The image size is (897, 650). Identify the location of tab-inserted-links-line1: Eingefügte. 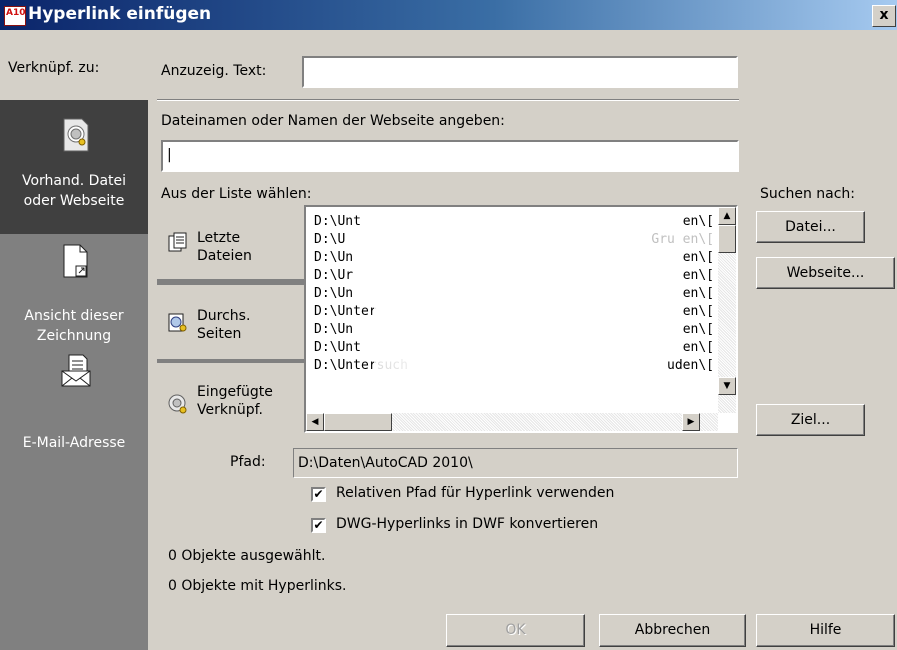
(235, 392).